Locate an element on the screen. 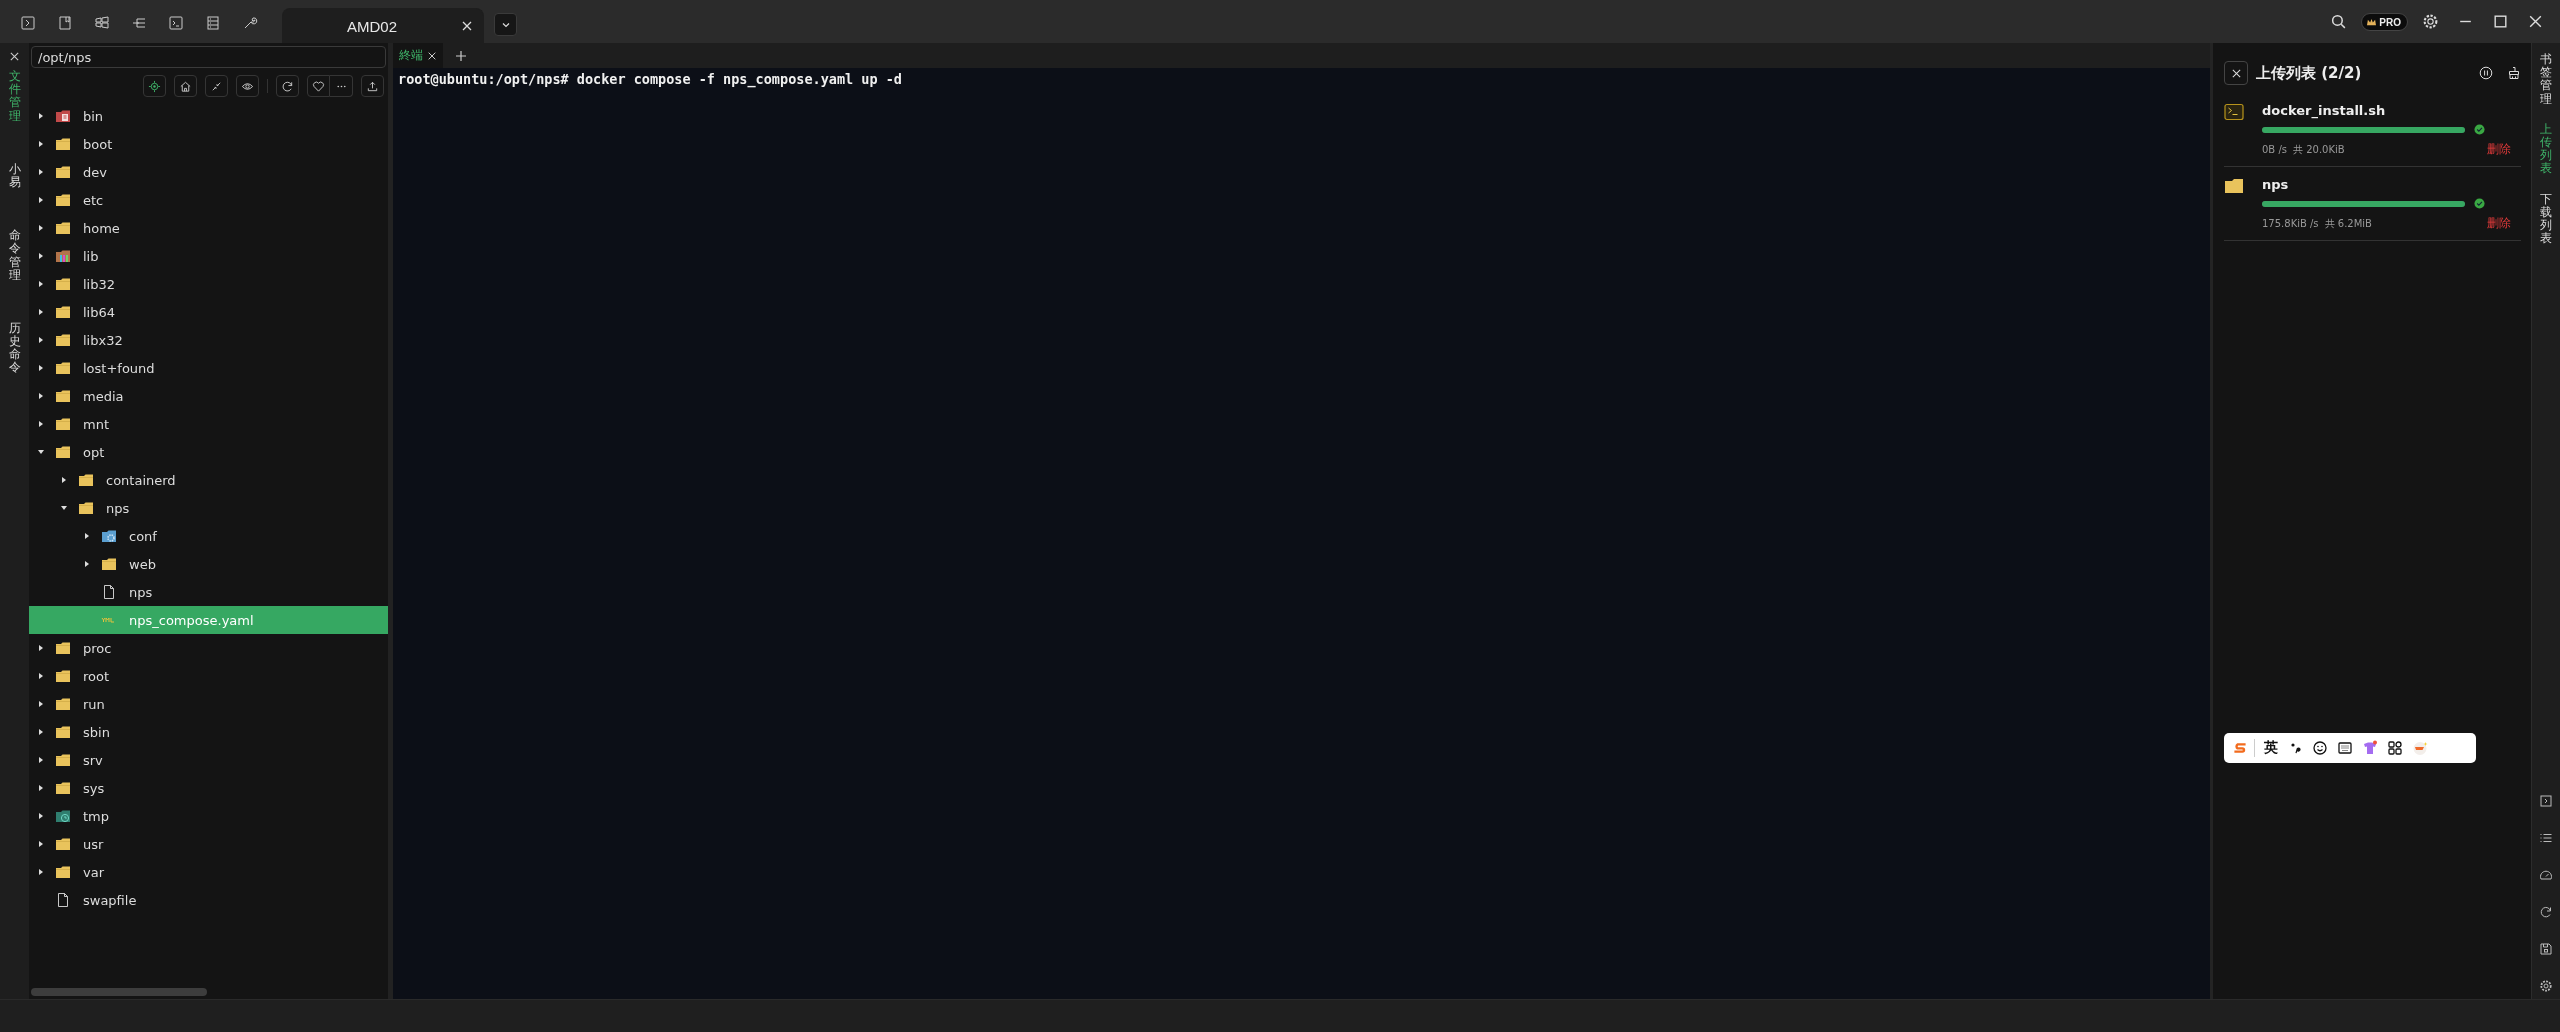 The height and width of the screenshot is (1032, 2560). side-tab: 下载列表 is located at coordinates (2546, 219).